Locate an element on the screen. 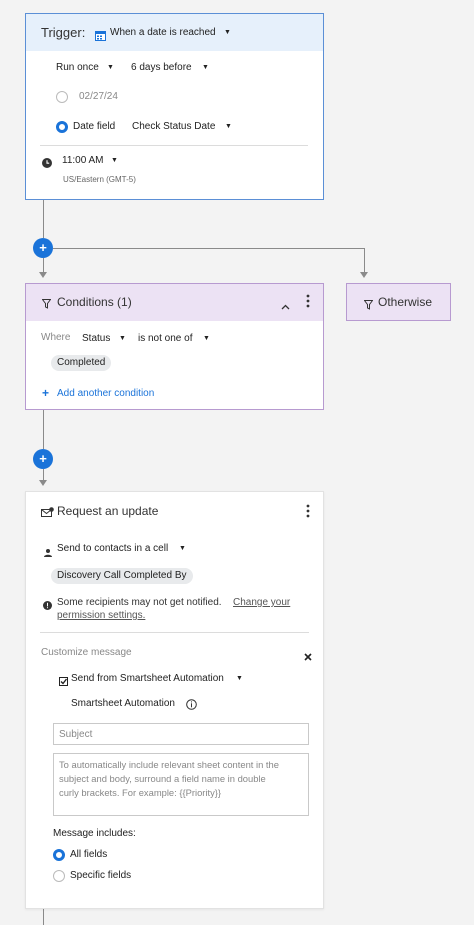  add-condition-link: + Add another condition is located at coordinates (112, 394).